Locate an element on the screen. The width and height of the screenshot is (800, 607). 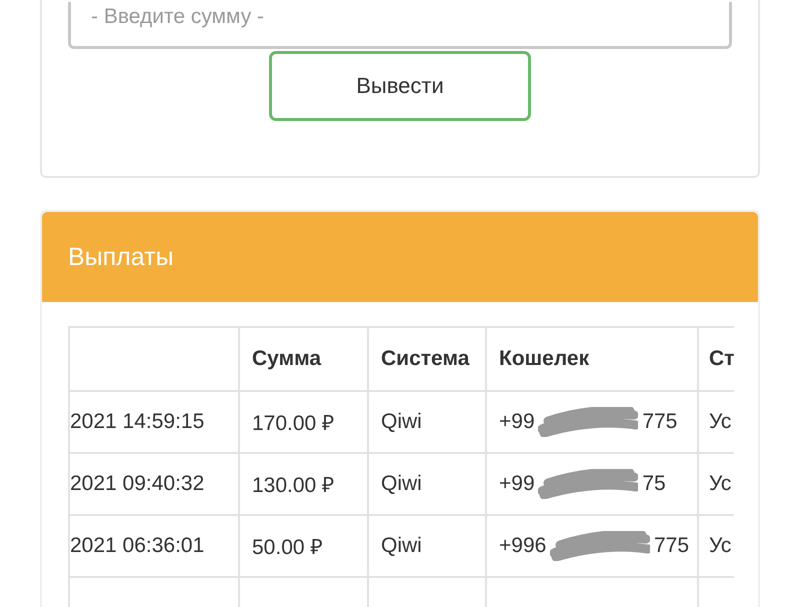
table-cell: 2021 14:59:15 is located at coordinates (154, 422).